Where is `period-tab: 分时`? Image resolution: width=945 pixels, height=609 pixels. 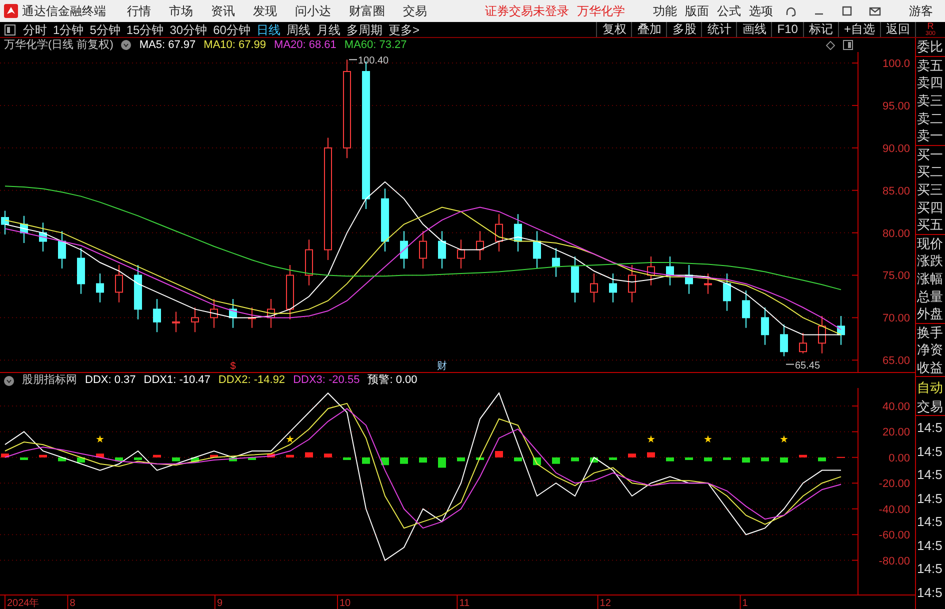 period-tab: 分时 is located at coordinates (35, 29).